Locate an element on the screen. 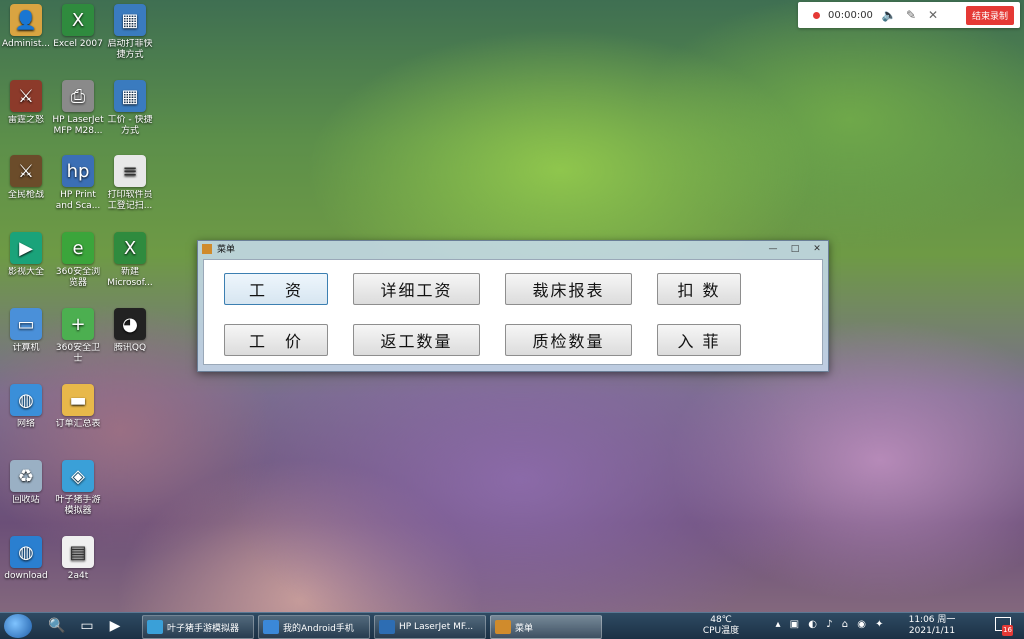 The height and width of the screenshot is (639, 1024). temperature-label: CPU温度 is located at coordinates (721, 631).